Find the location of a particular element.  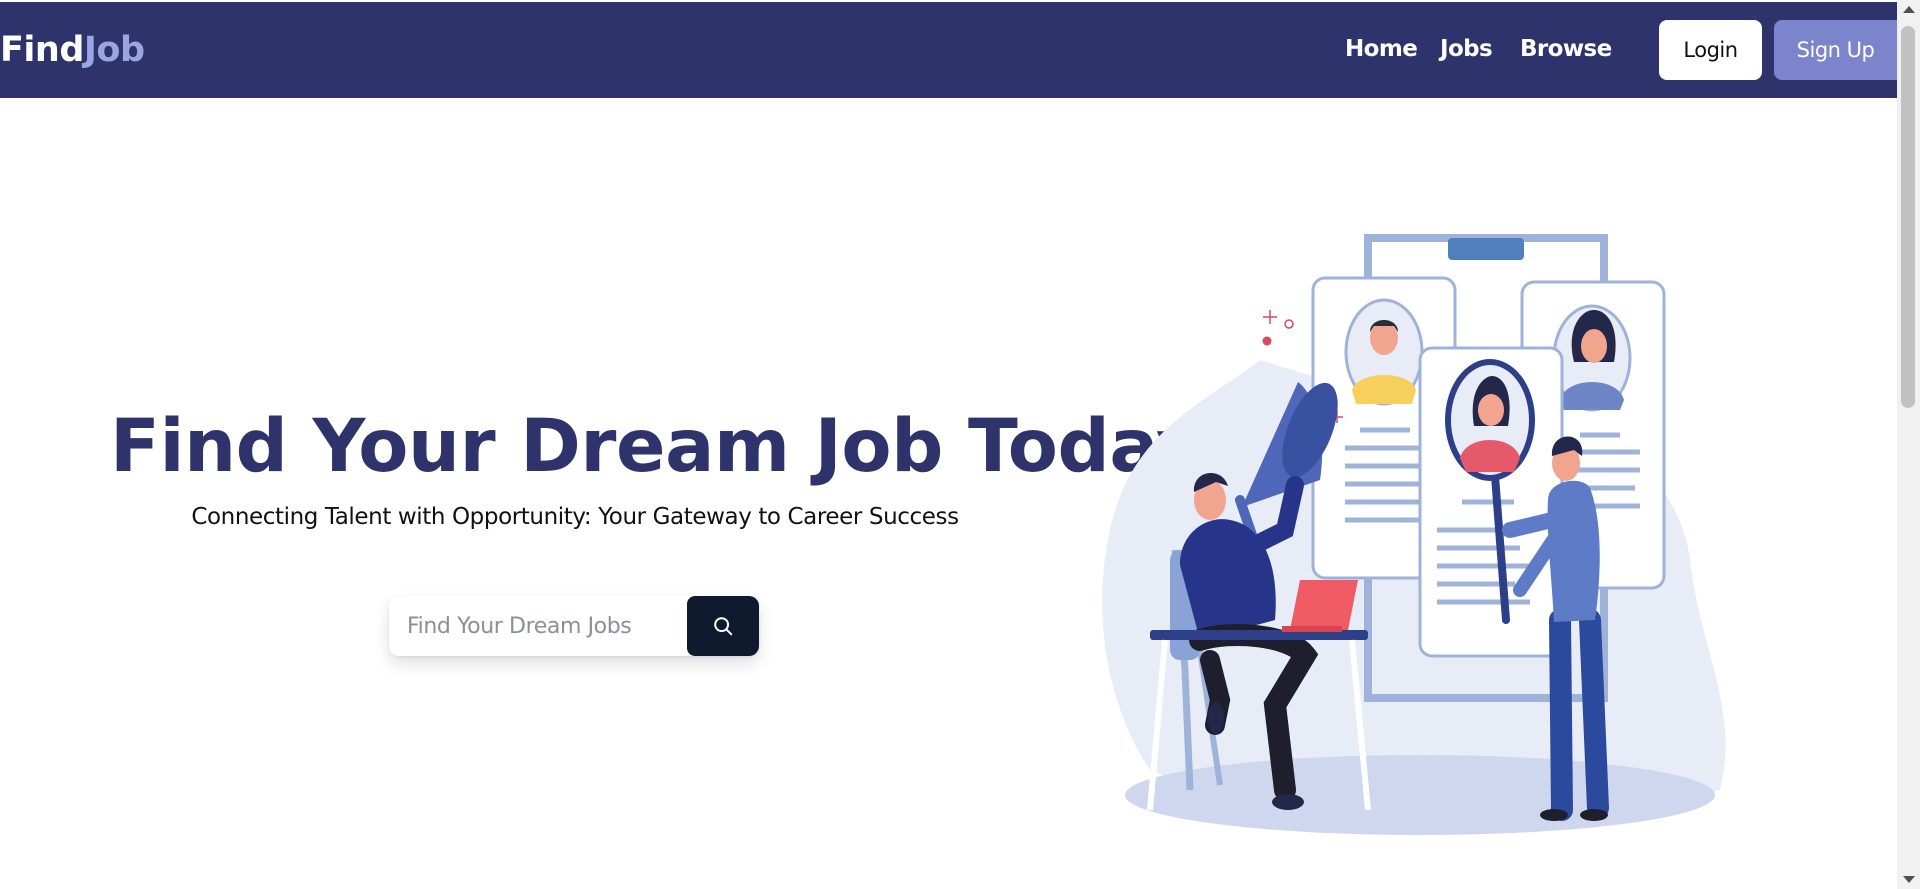

login-button: Login is located at coordinates (1710, 50).